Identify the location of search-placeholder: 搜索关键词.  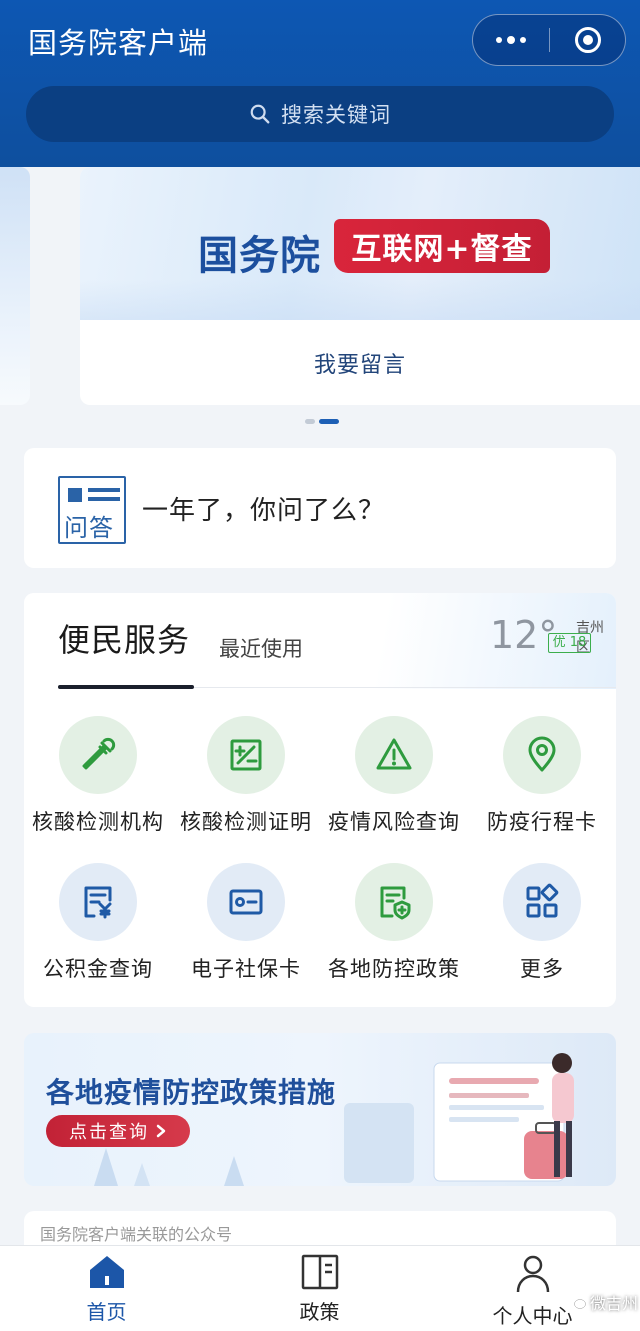
(336, 115).